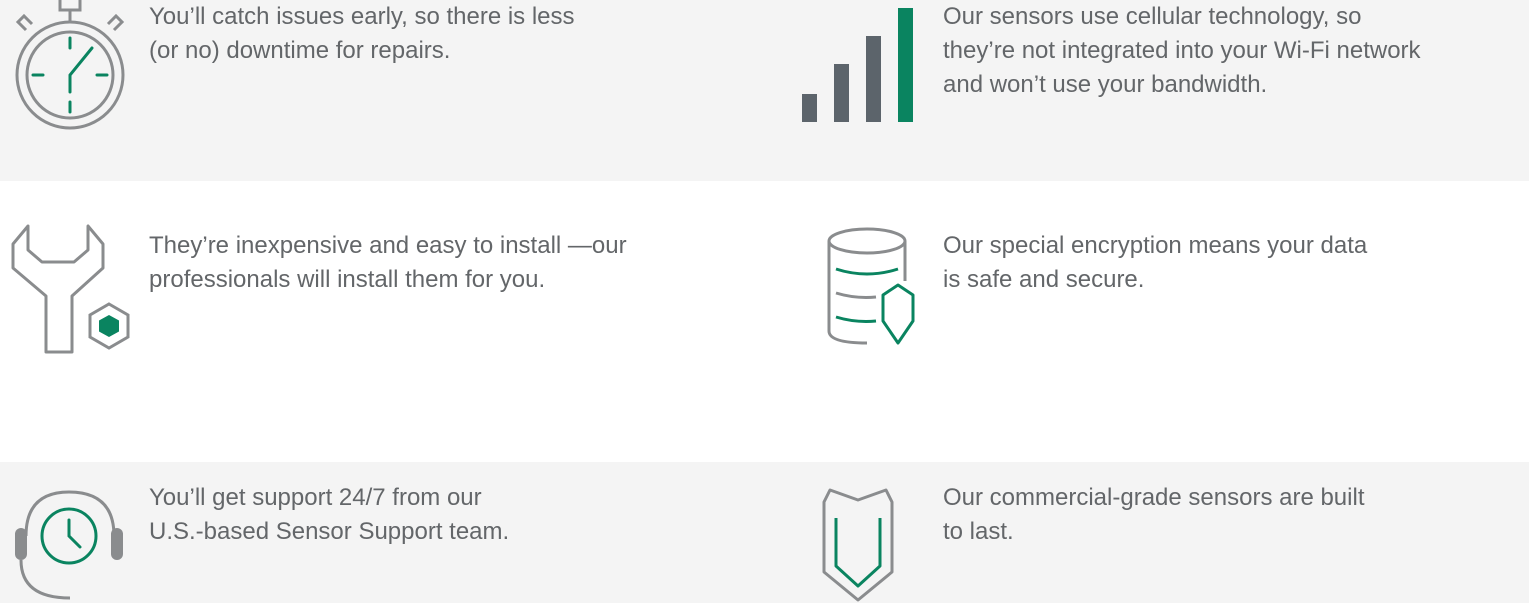 The image size is (1529, 603). What do you see at coordinates (70, 546) in the screenshot?
I see `headset-clock-icon` at bounding box center [70, 546].